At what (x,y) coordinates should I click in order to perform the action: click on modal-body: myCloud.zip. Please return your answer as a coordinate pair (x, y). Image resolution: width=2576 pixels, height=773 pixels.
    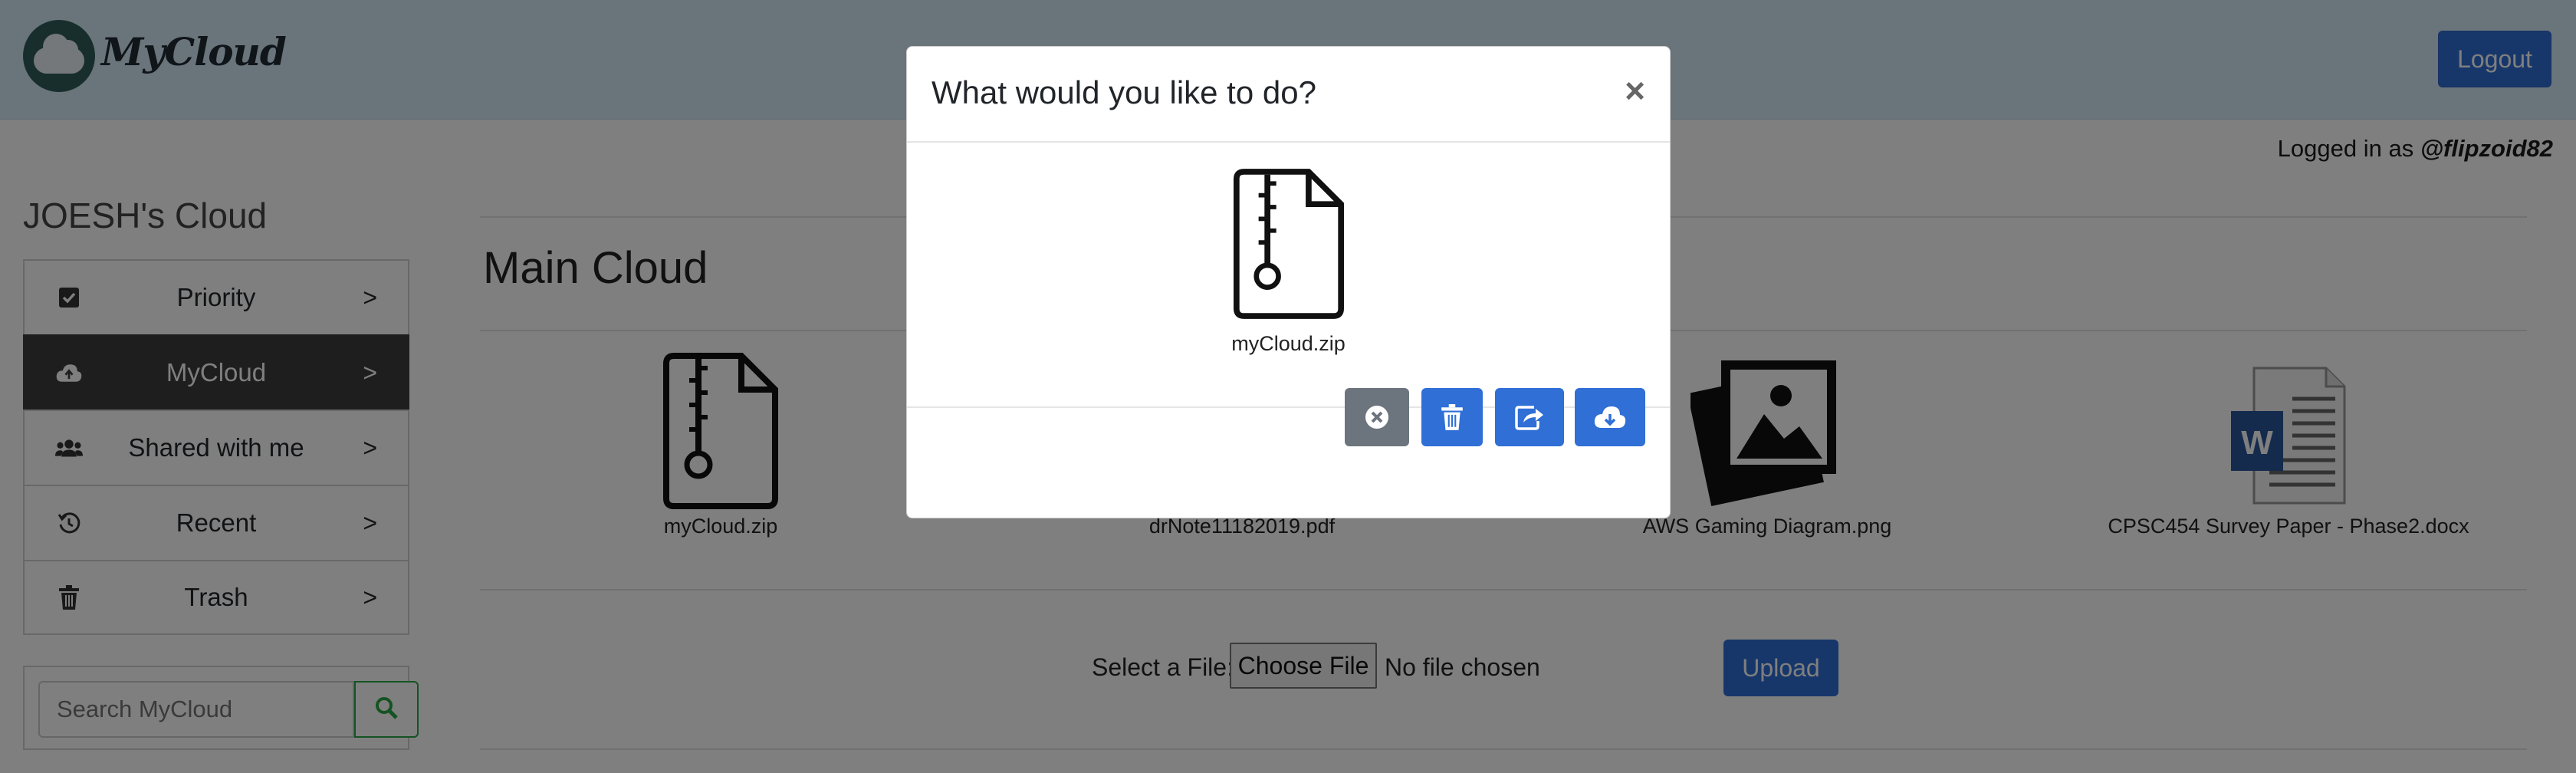
    Looking at the image, I should click on (1288, 275).